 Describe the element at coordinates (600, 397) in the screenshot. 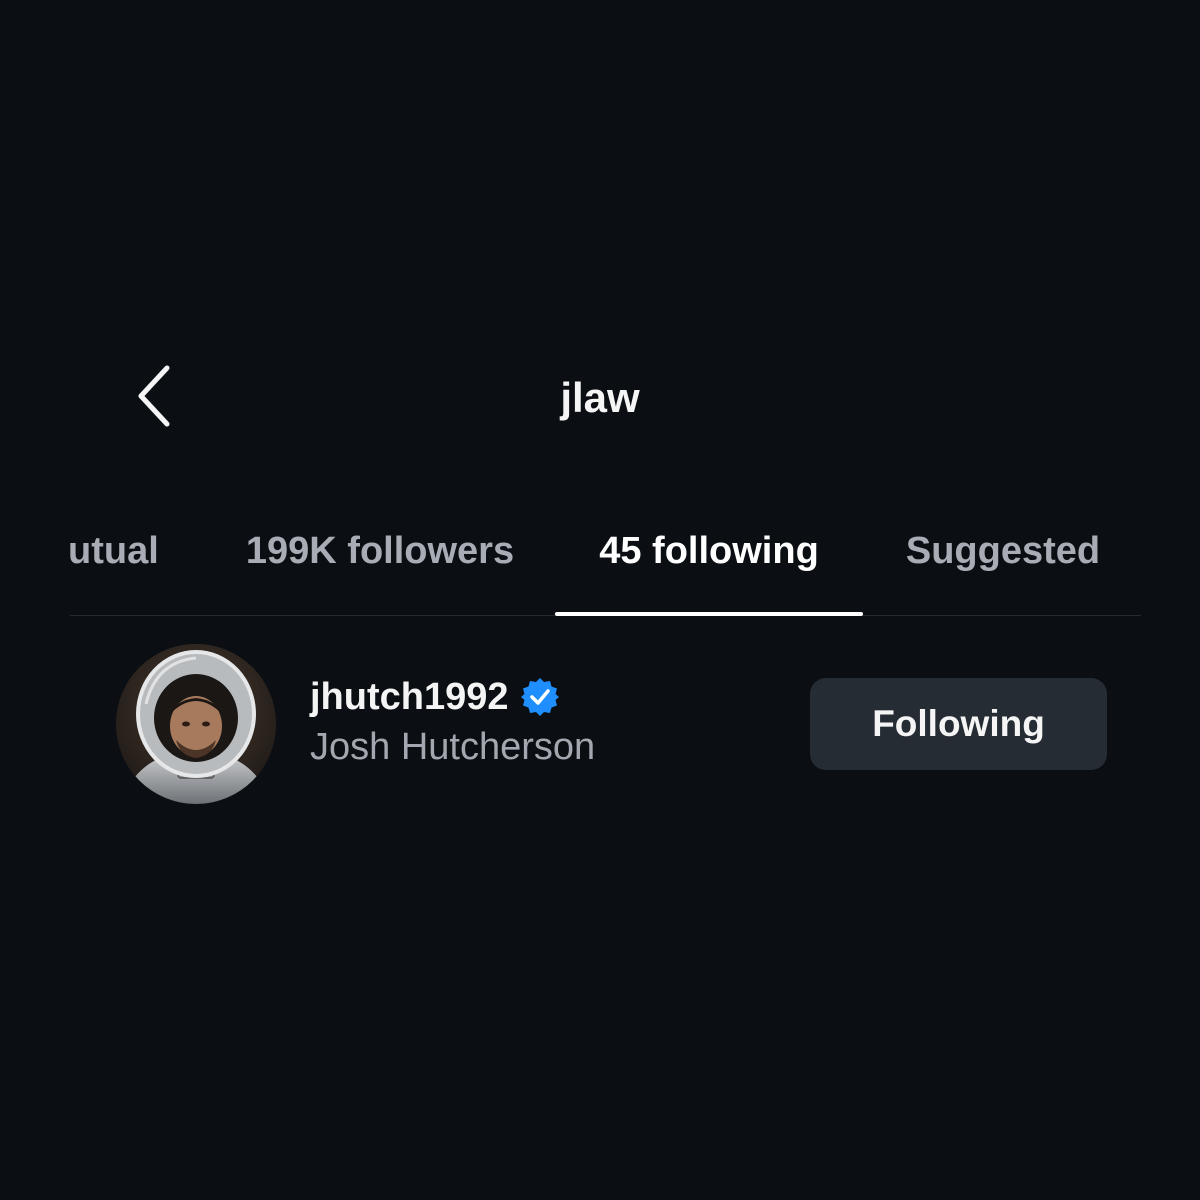

I see `page-title: jlaw` at that location.